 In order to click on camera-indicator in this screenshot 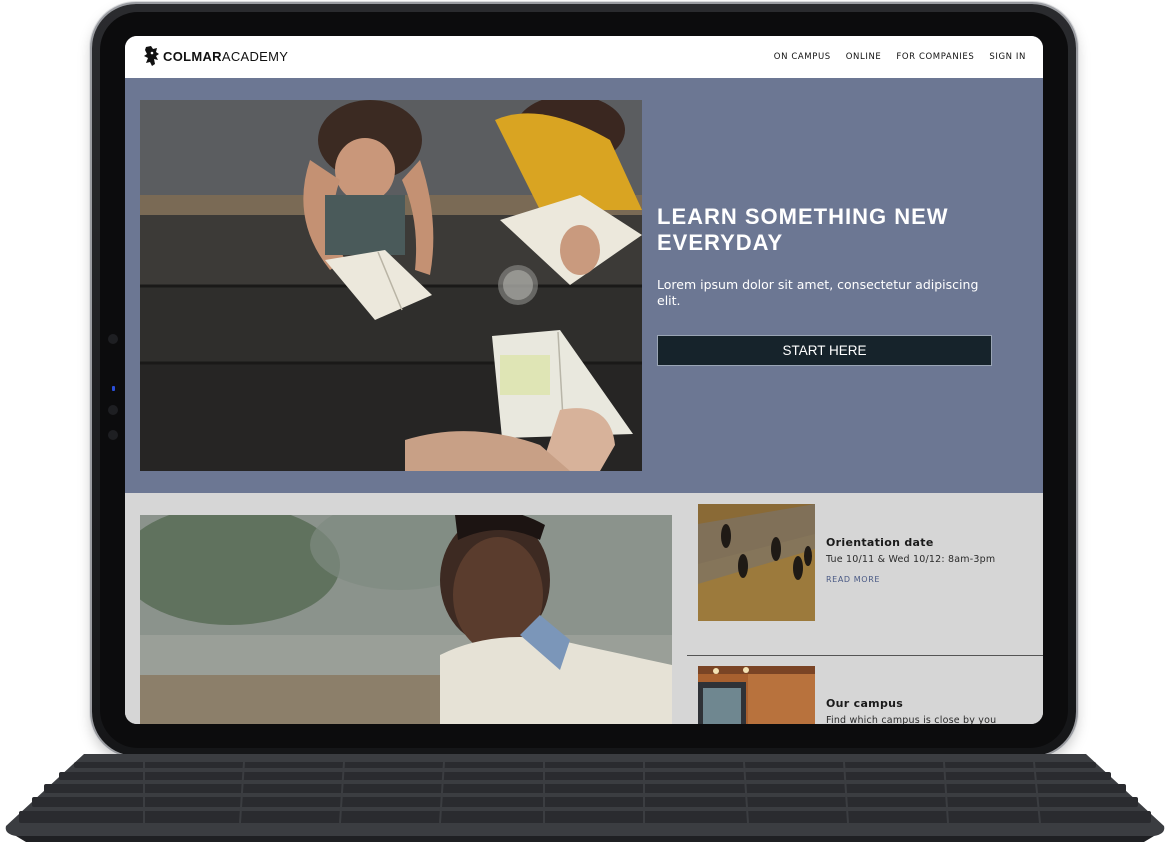, I will do `click(113, 388)`.